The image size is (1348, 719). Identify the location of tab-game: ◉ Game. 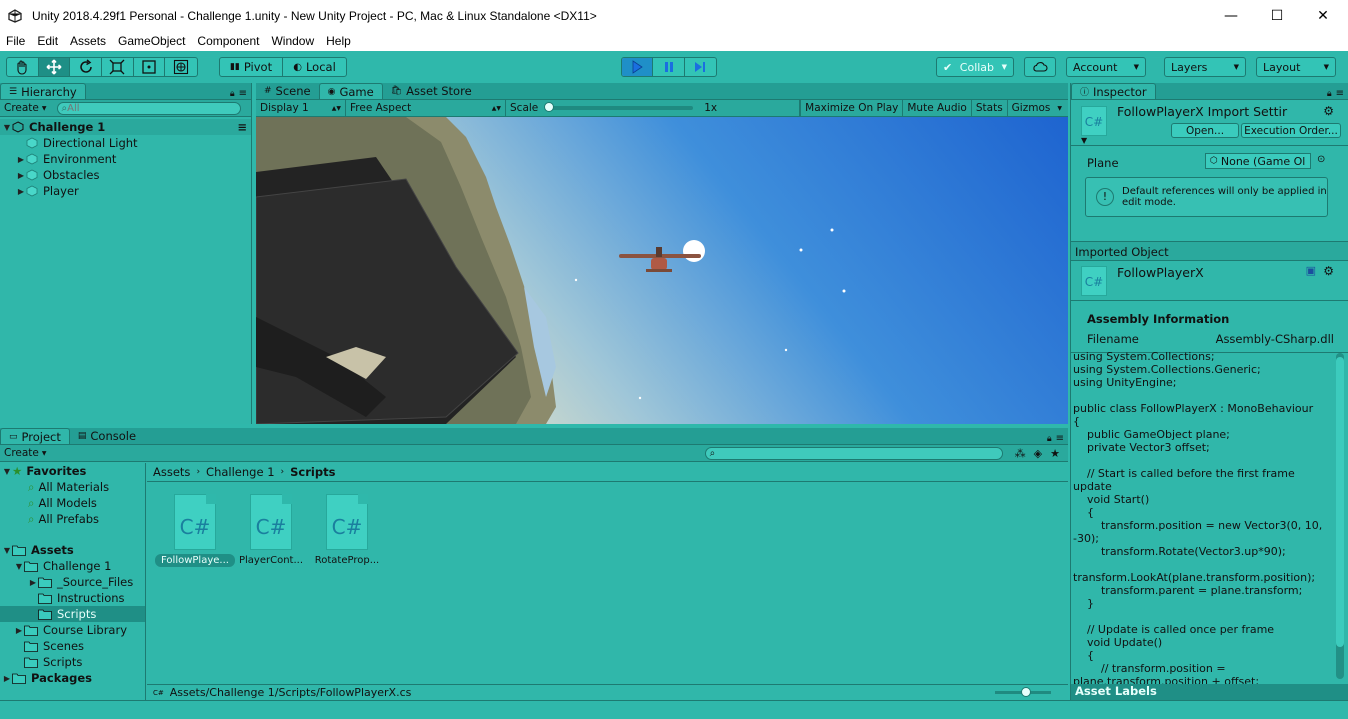
(350, 91).